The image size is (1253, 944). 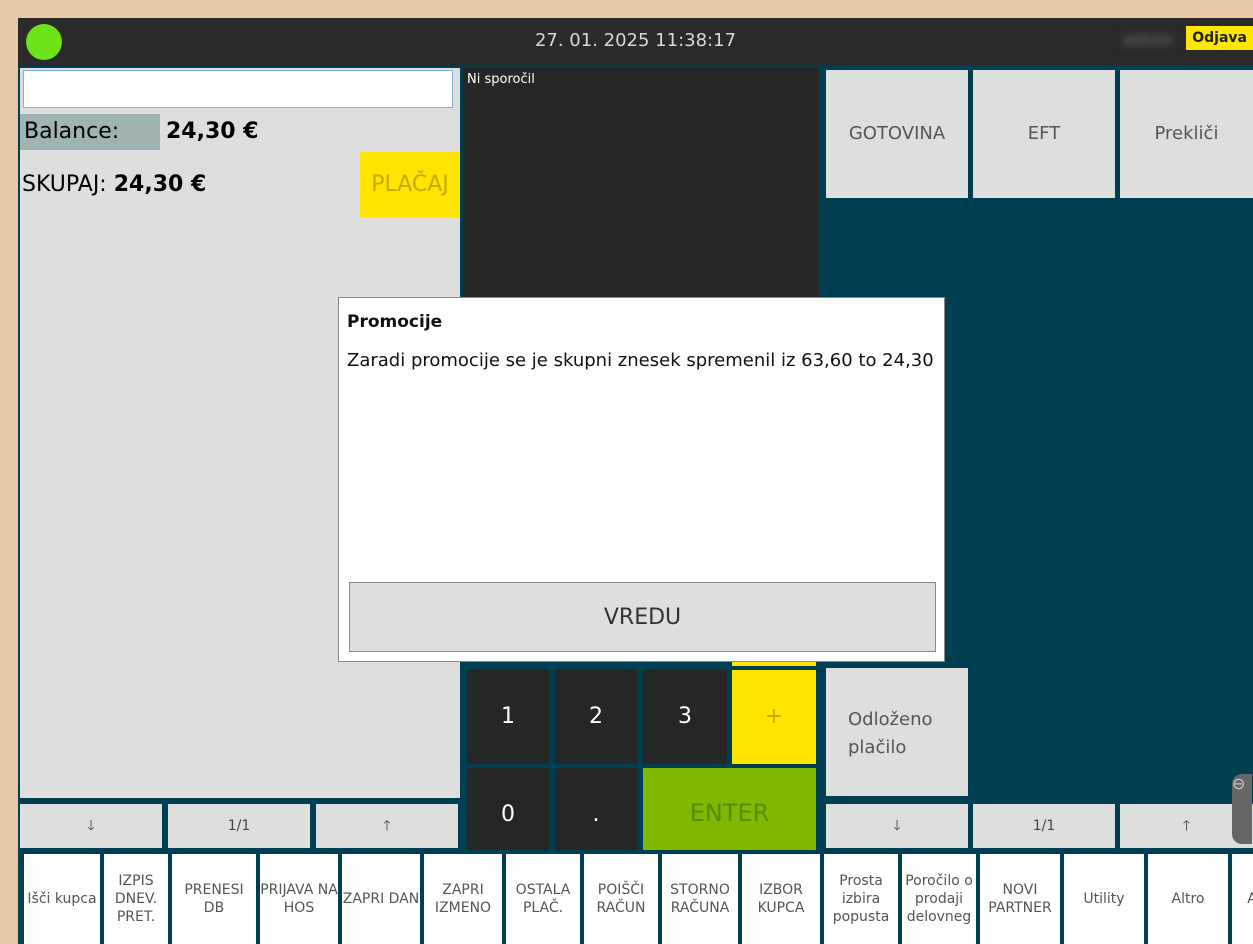 I want to click on other-payments-button: OSTALA PLAČ., so click(x=543, y=899).